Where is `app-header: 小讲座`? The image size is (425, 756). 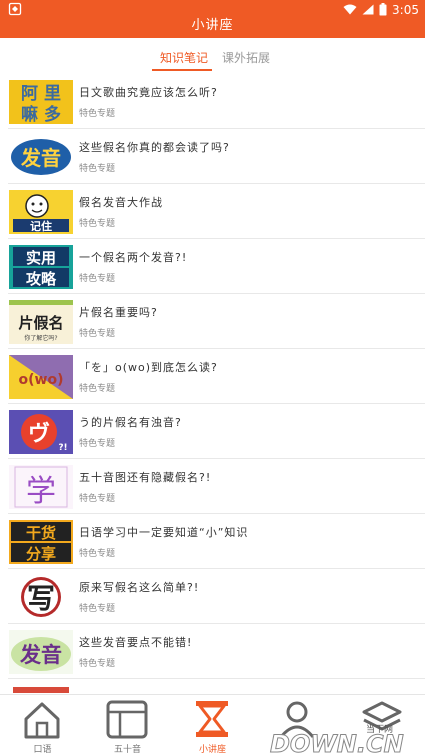 app-header: 小讲座 is located at coordinates (212, 28).